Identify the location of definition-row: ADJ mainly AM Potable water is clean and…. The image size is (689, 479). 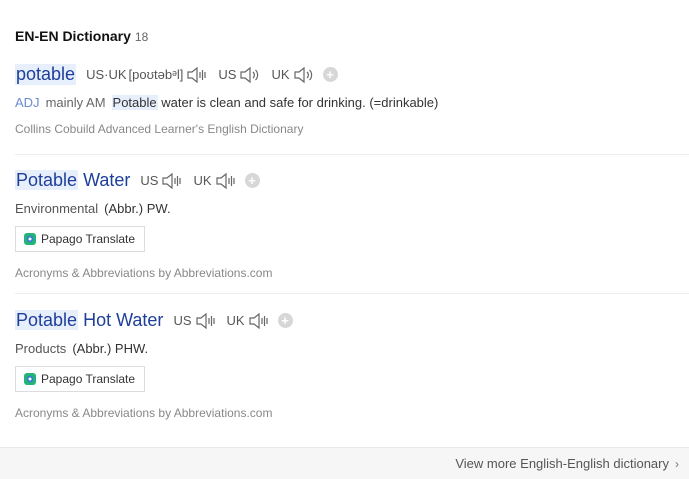
(352, 102).